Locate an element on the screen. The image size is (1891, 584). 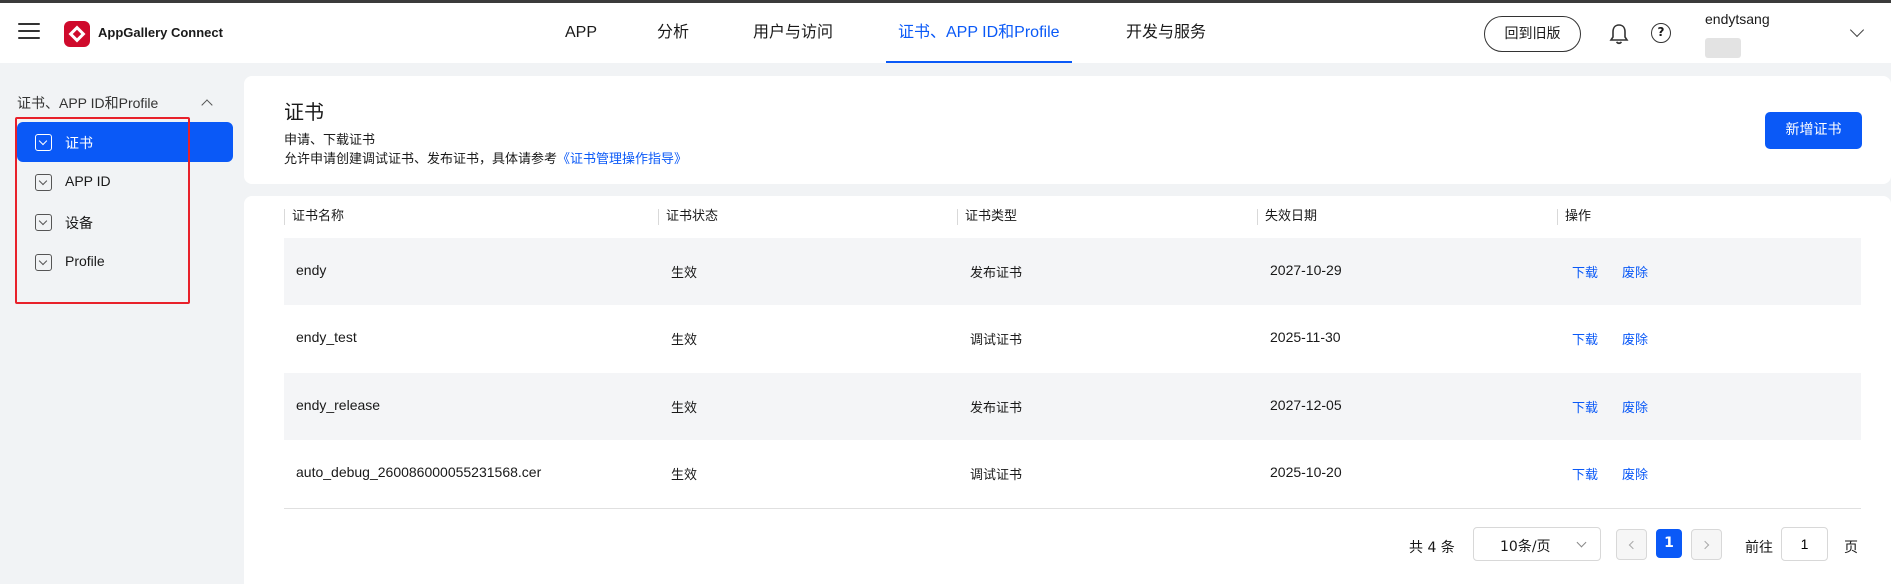
add-certificate-button: 新增证书 is located at coordinates (1813, 130).